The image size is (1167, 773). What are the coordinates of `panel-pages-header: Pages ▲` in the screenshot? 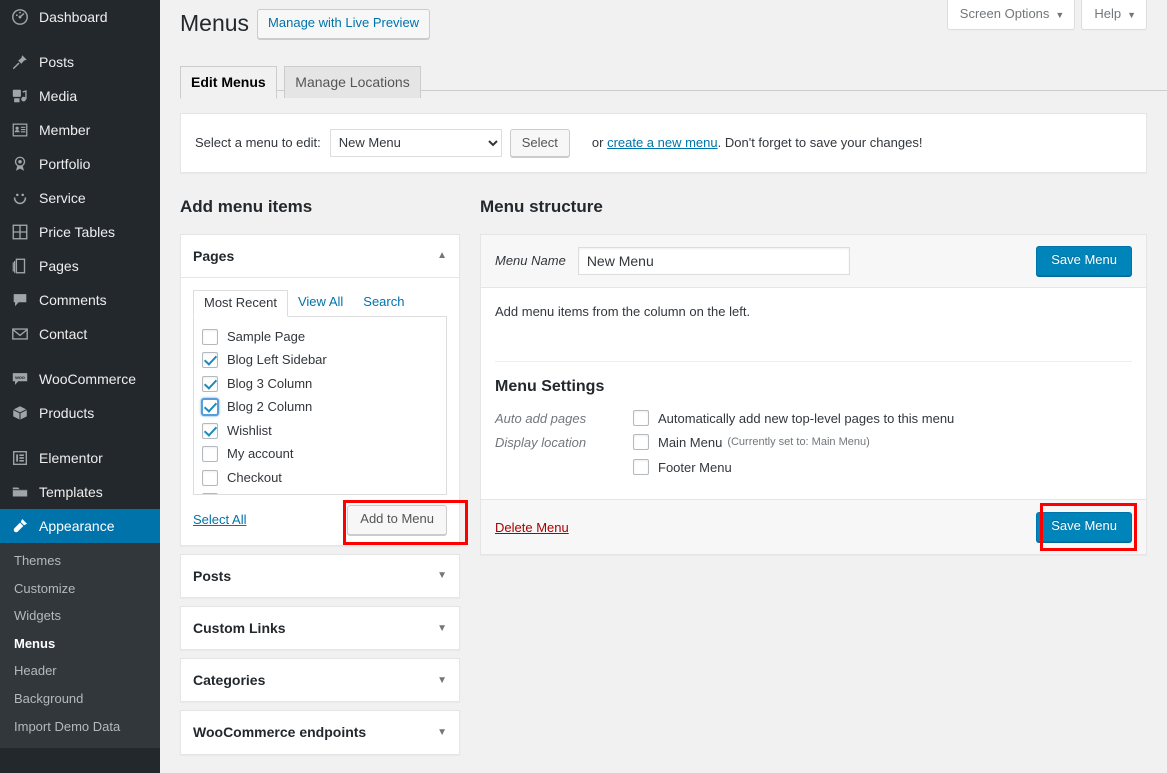 It's located at (320, 256).